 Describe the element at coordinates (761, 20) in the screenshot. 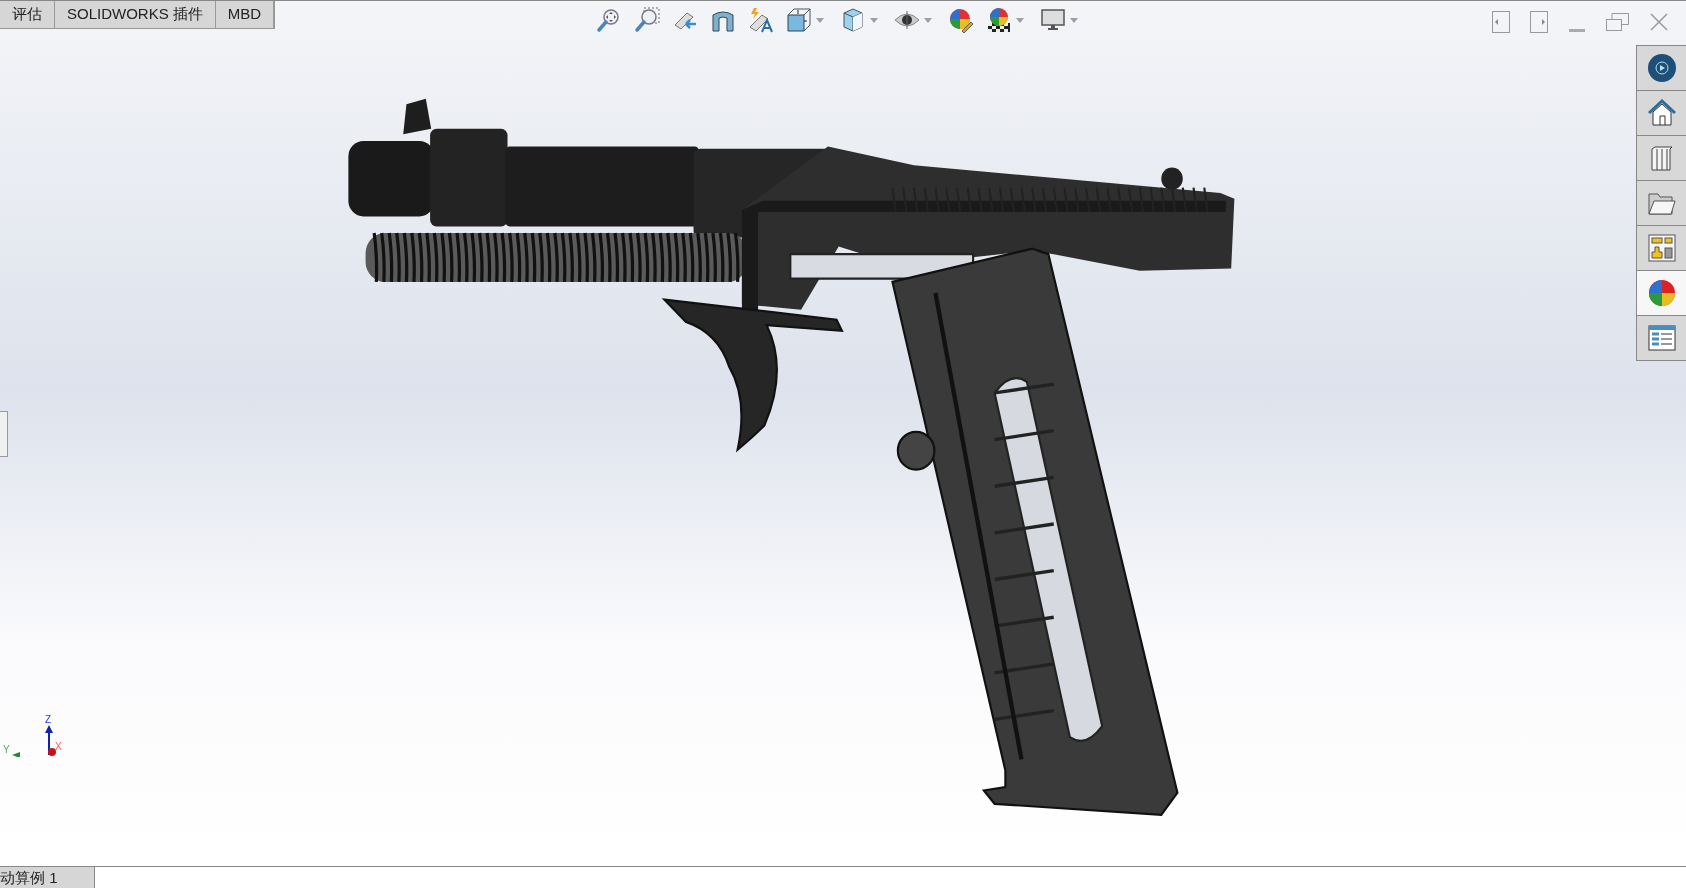

I see `annotation-icon` at that location.